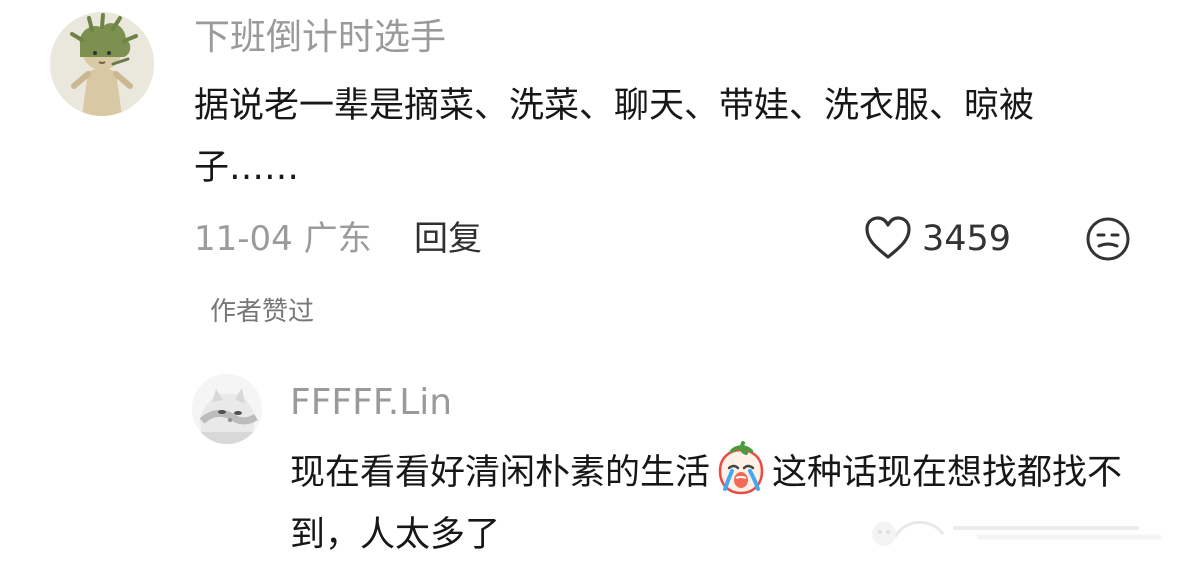  I want to click on watermark-image, so click(1016, 533).